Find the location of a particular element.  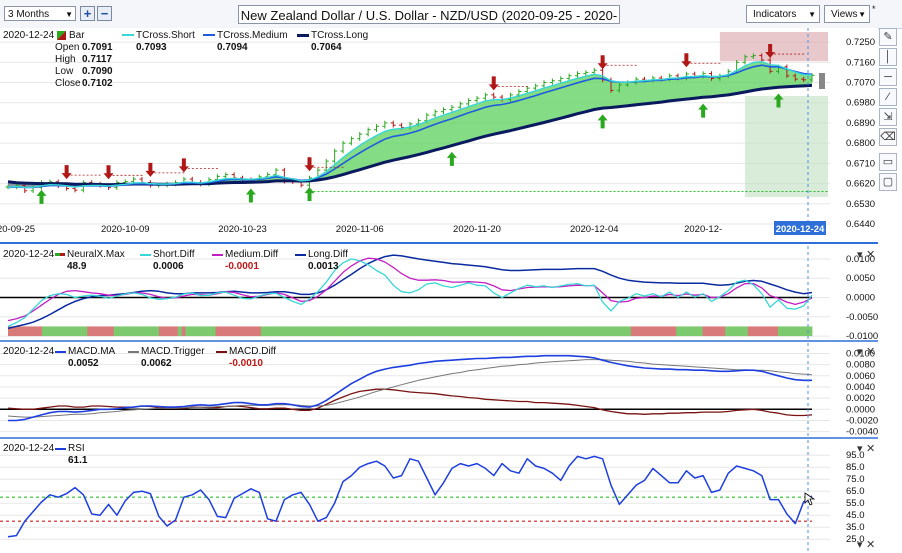

panel-close-icon: ✕ is located at coordinates (870, 545).